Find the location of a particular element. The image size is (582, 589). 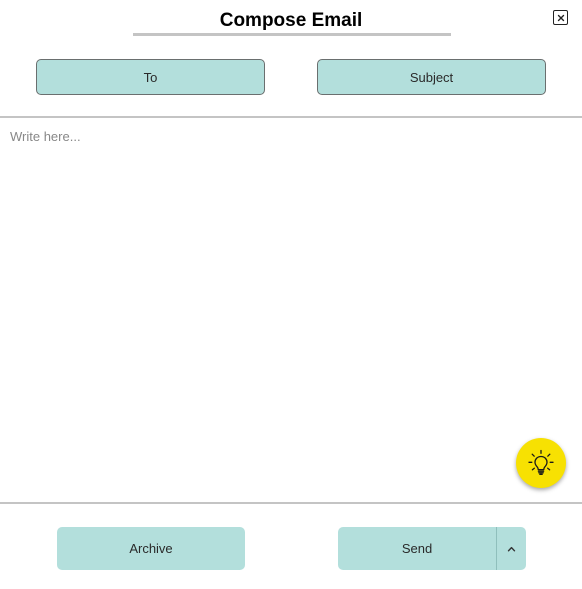

send-button-label: Send is located at coordinates (417, 548).